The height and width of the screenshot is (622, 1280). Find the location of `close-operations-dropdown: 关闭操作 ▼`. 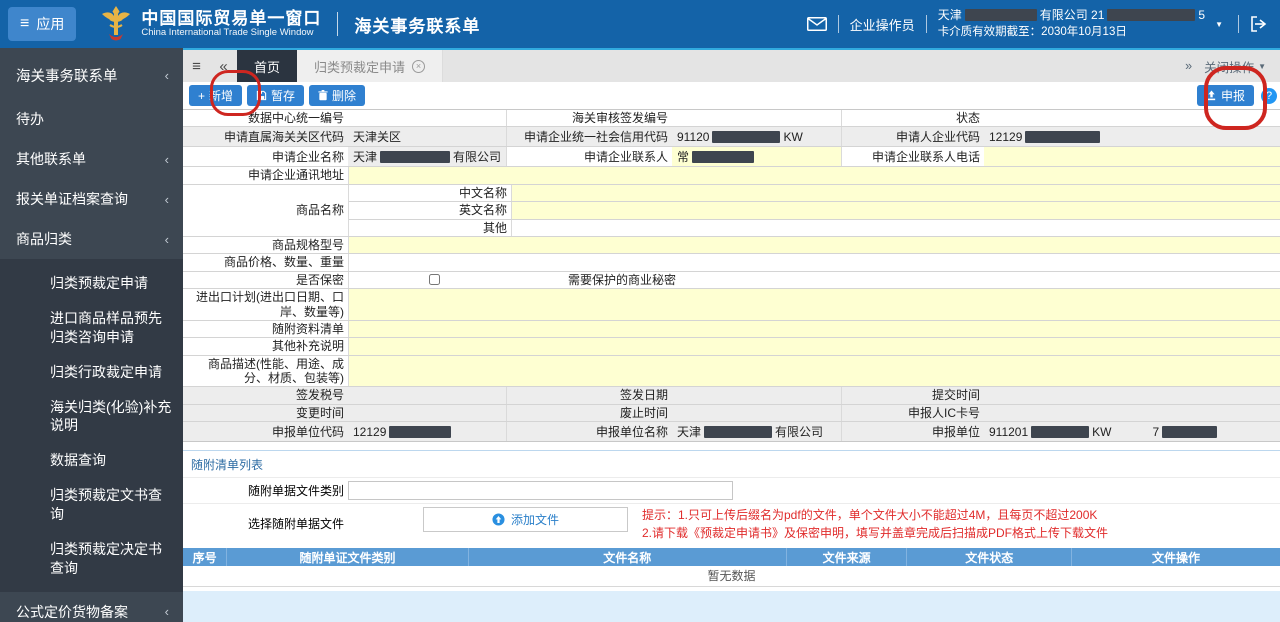

close-operations-dropdown: 关闭操作 ▼ is located at coordinates (1235, 66).